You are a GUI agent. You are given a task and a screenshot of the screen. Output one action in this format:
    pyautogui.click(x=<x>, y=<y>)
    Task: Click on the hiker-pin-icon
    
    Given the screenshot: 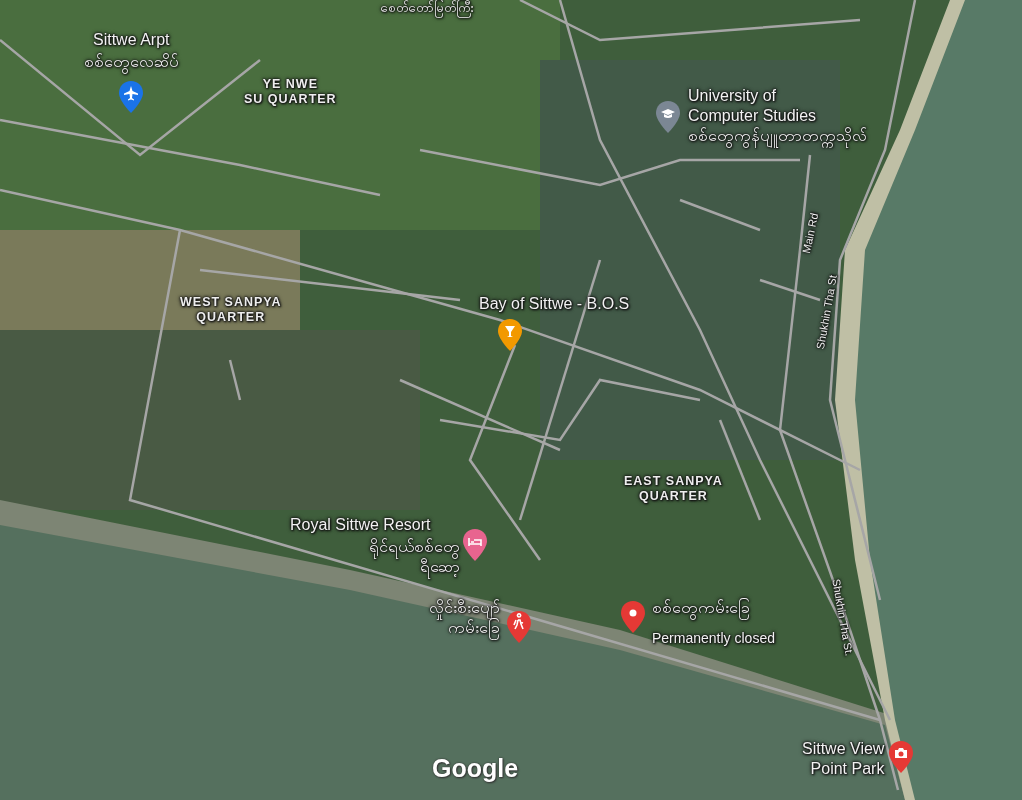 What is the action you would take?
    pyautogui.click(x=519, y=627)
    